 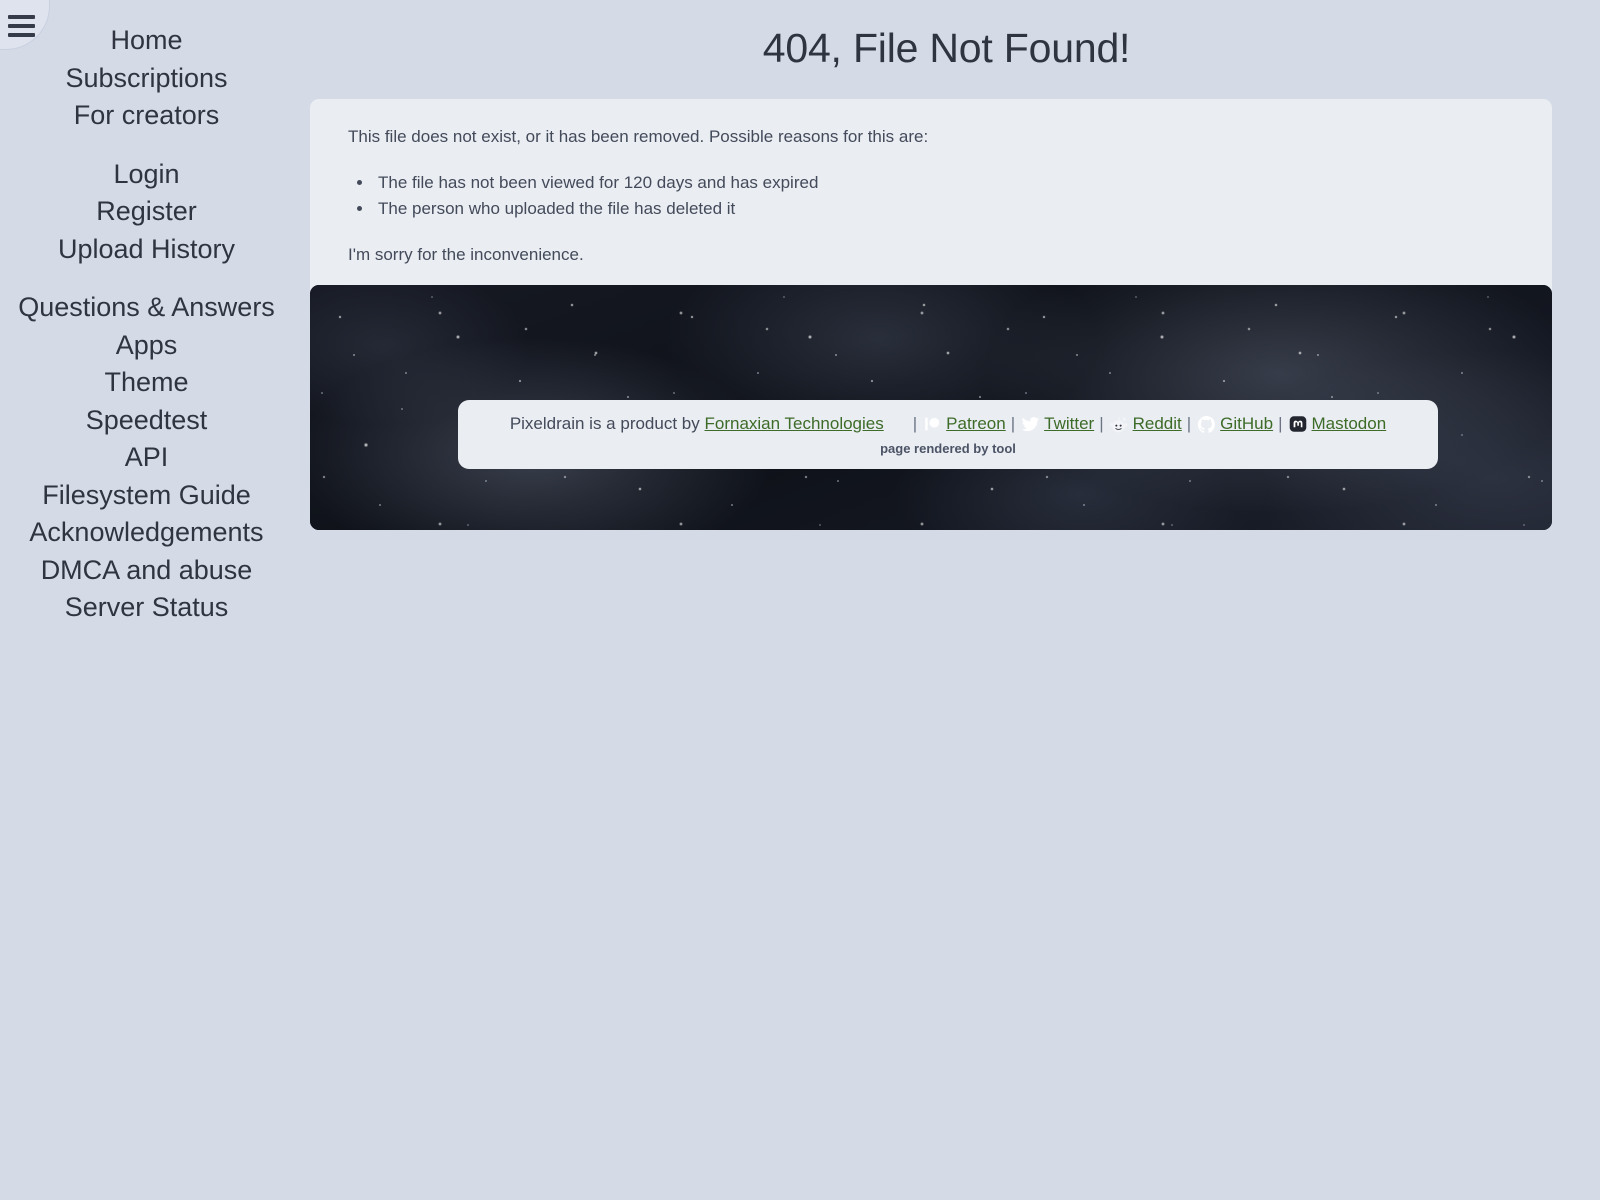 I want to click on sidebar-item-subscriptions: Subscriptions, so click(x=146, y=79).